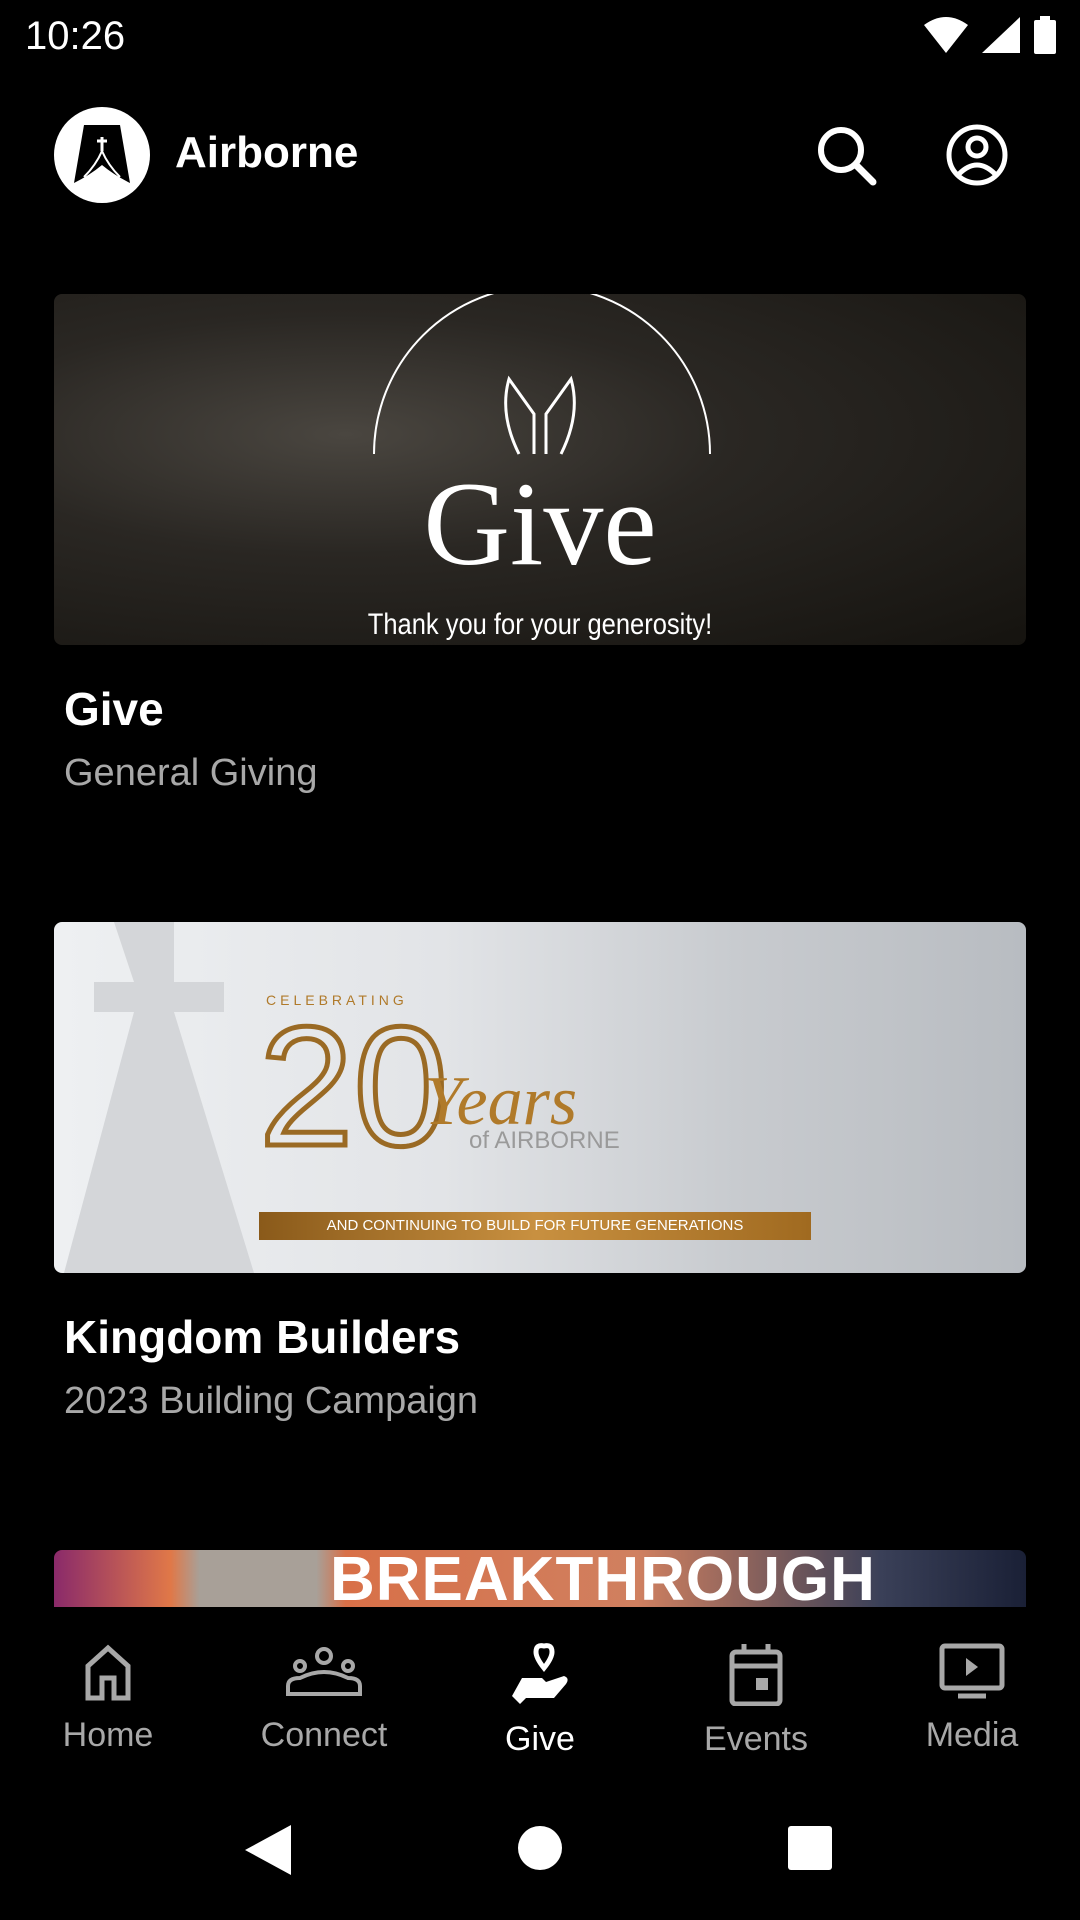  Describe the element at coordinates (268, 1850) in the screenshot. I see `back-icon` at that location.